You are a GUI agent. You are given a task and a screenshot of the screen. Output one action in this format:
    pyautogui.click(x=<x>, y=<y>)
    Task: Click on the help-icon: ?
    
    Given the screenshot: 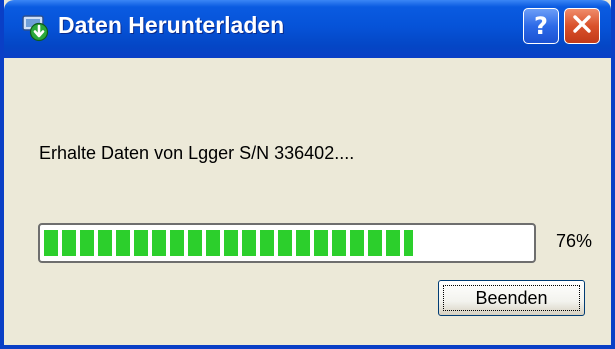 What is the action you would take?
    pyautogui.click(x=541, y=26)
    